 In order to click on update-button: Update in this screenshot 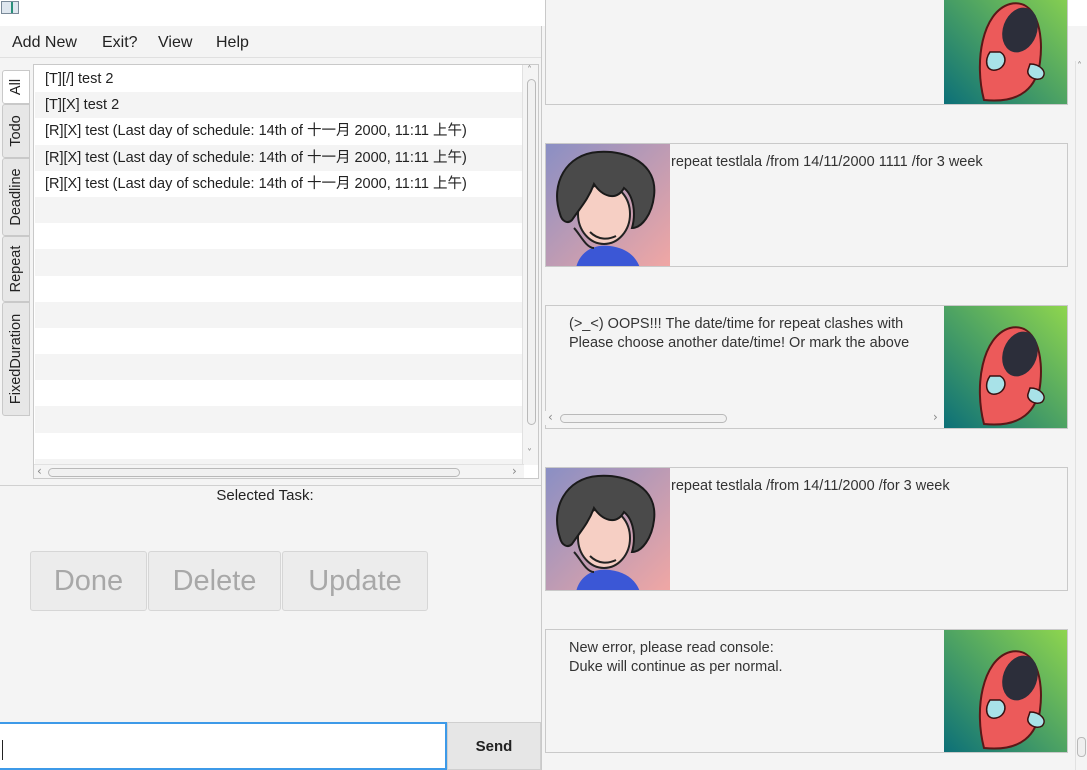, I will do `click(355, 581)`.